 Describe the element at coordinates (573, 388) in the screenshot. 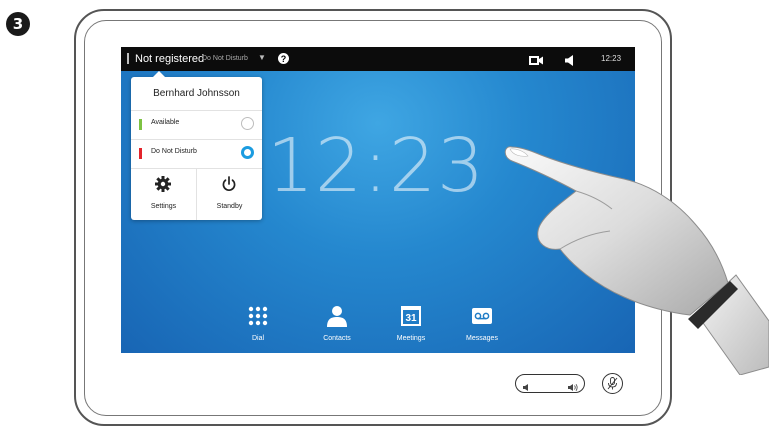

I see `volume-up-icon` at that location.